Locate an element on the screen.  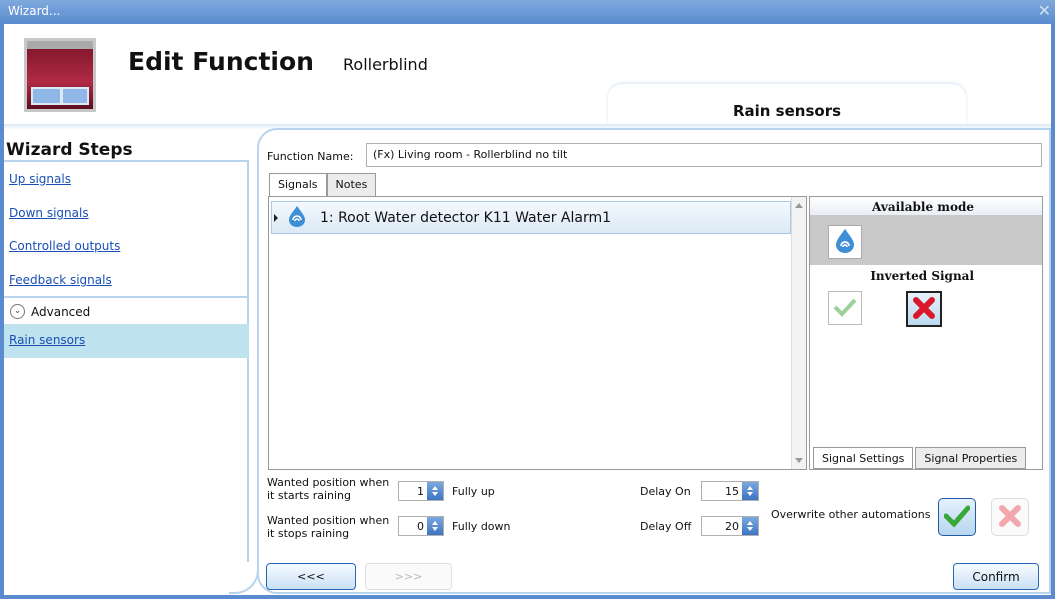
scroll-up-icon is located at coordinates (799, 205).